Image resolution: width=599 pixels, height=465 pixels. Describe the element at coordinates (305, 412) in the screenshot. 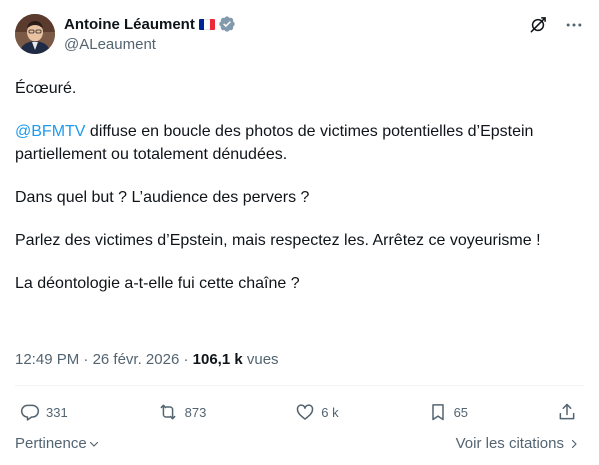

I see `heart-icon` at that location.